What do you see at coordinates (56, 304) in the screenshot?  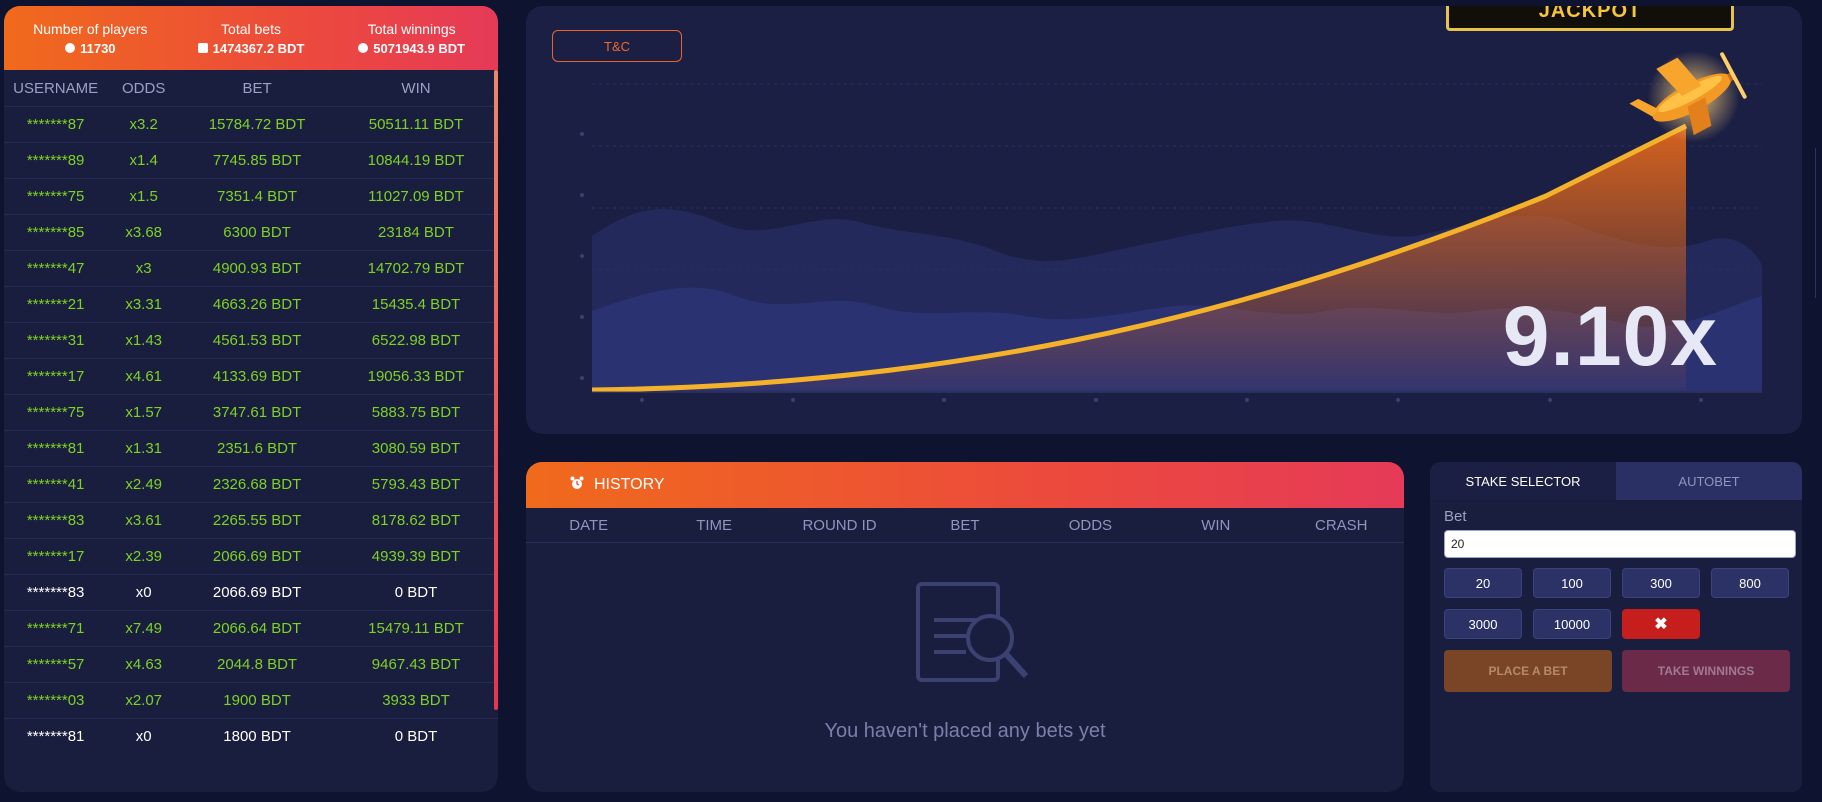 I see `cell-username: *******21` at bounding box center [56, 304].